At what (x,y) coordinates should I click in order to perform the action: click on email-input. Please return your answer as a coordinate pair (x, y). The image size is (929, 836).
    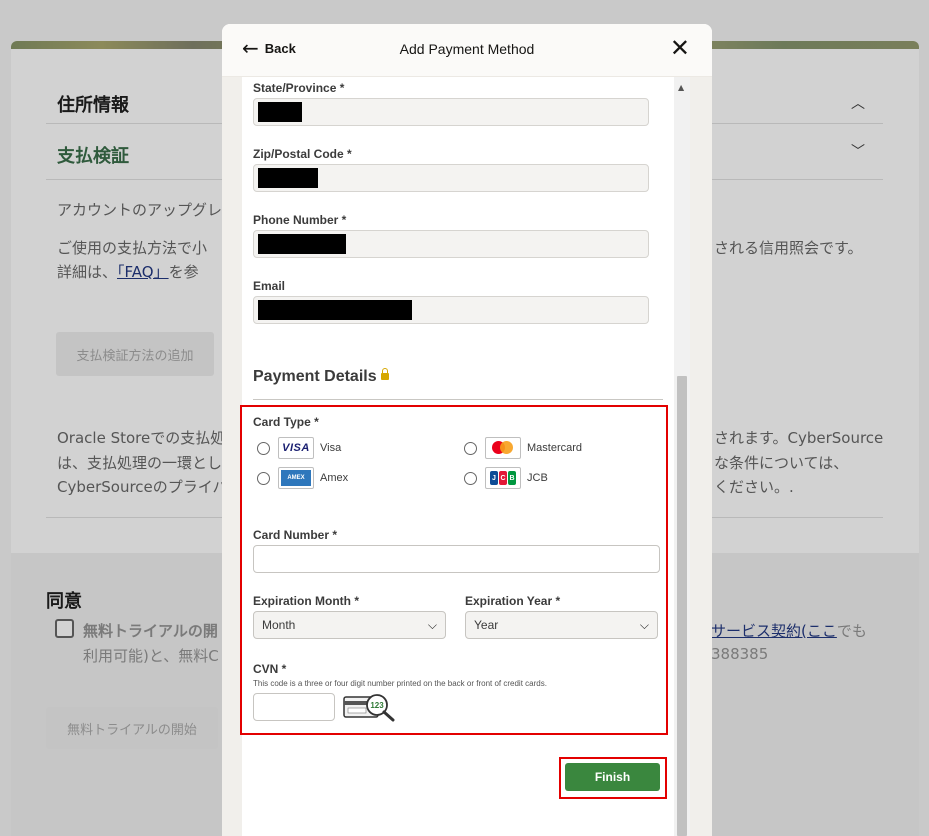
    Looking at the image, I should click on (451, 310).